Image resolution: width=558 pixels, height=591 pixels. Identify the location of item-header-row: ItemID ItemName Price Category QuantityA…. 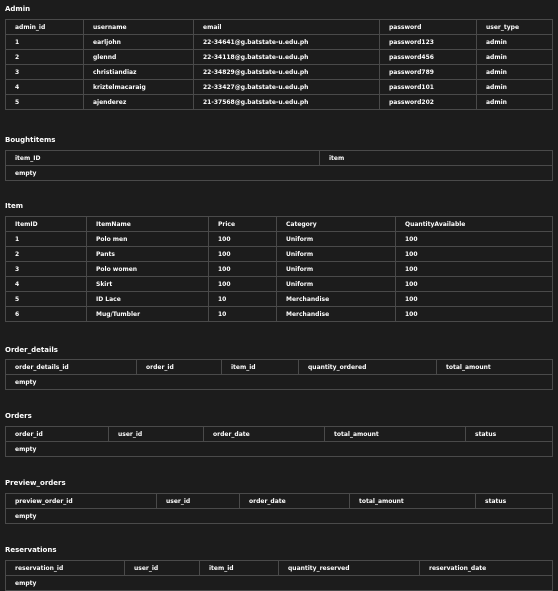
(279, 224).